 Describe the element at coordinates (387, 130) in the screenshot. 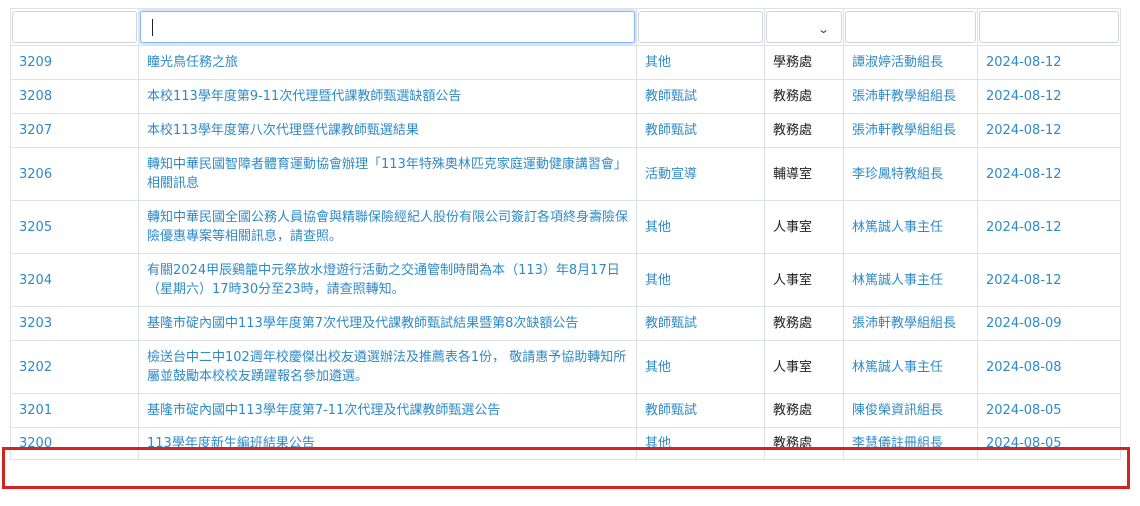

I see `row-title-link: 本校113學年度第八次代理暨代課教師甄選結果` at that location.